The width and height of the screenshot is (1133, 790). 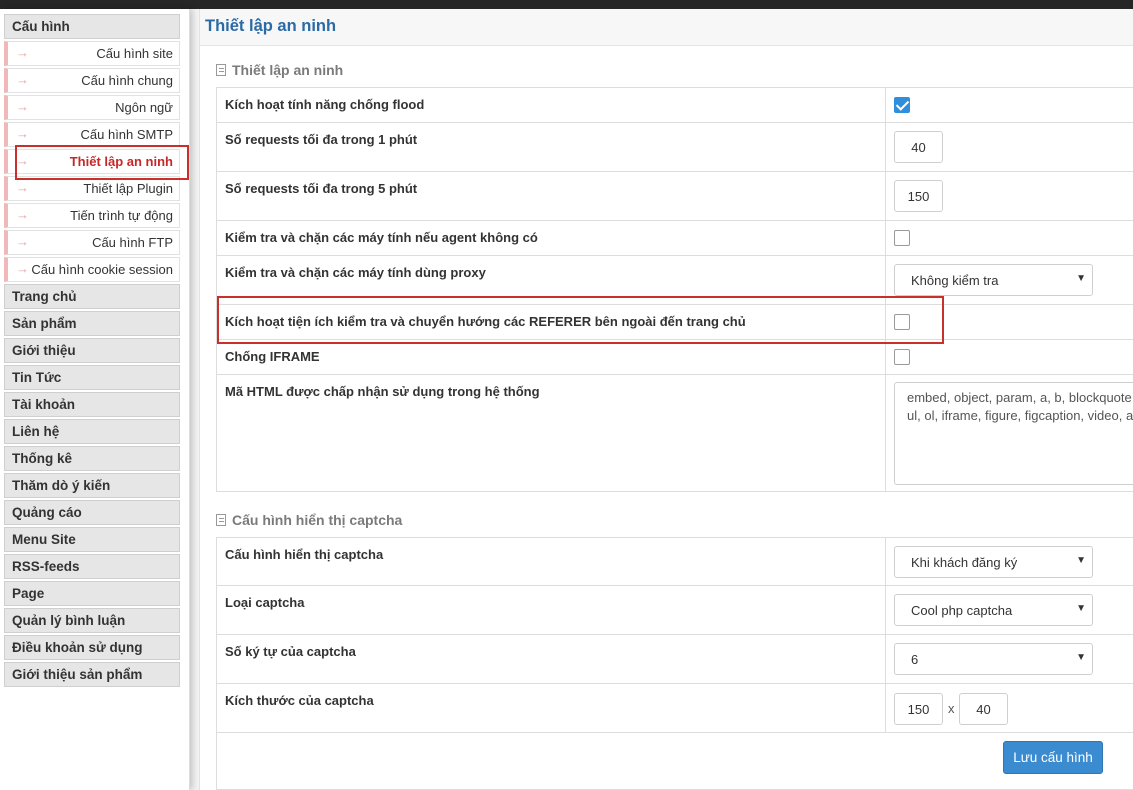 What do you see at coordinates (271, 26) in the screenshot?
I see `page-title: Thiết lập an ninh` at bounding box center [271, 26].